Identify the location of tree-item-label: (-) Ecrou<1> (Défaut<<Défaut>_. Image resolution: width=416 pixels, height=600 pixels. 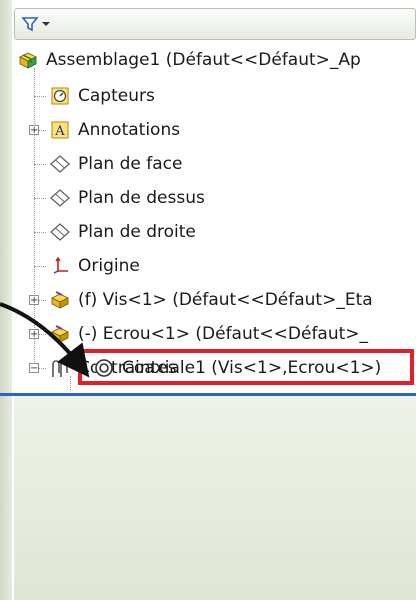
(223, 334).